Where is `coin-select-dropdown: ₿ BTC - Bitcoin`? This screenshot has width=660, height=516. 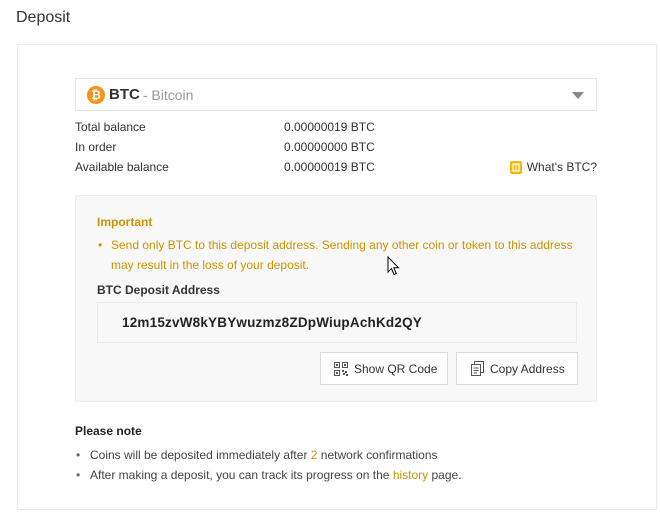
coin-select-dropdown: ₿ BTC - Bitcoin is located at coordinates (336, 94).